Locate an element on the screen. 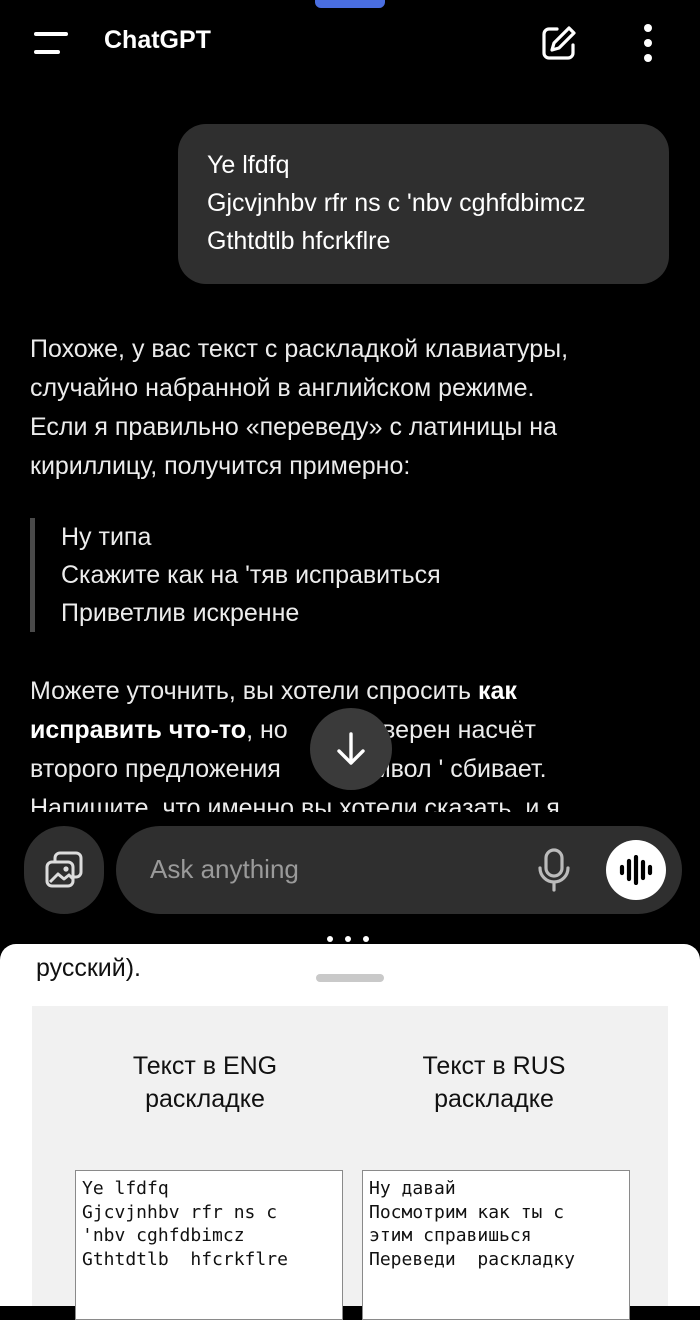 This screenshot has width=700, height=1320. user-message-line: Gthtdtlb hfcrkflre is located at coordinates (299, 241).